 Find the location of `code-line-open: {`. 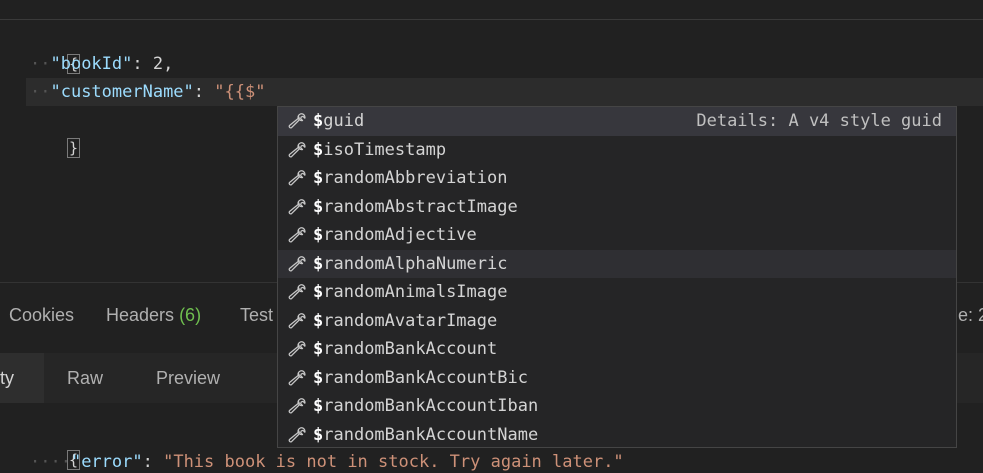

code-line-open: { is located at coordinates (53, 48).